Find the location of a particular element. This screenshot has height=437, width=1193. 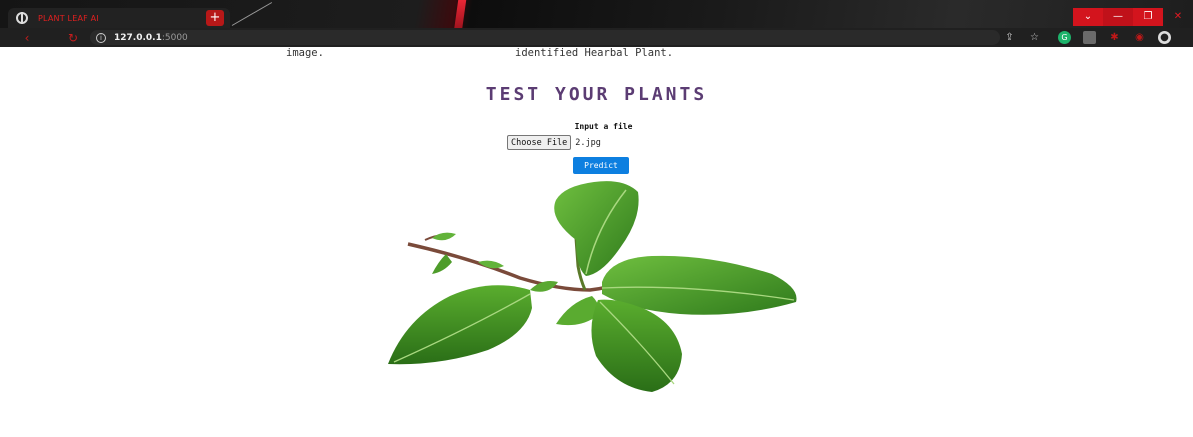

close-window-button: ✕ is located at coordinates (1178, 17).